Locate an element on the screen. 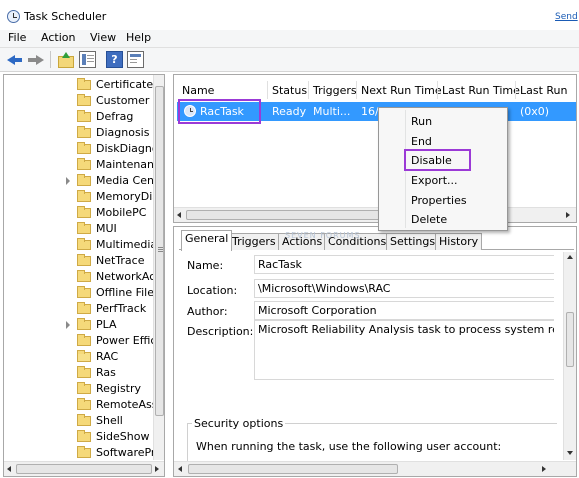  tree-item: Ras is located at coordinates (79, 373).